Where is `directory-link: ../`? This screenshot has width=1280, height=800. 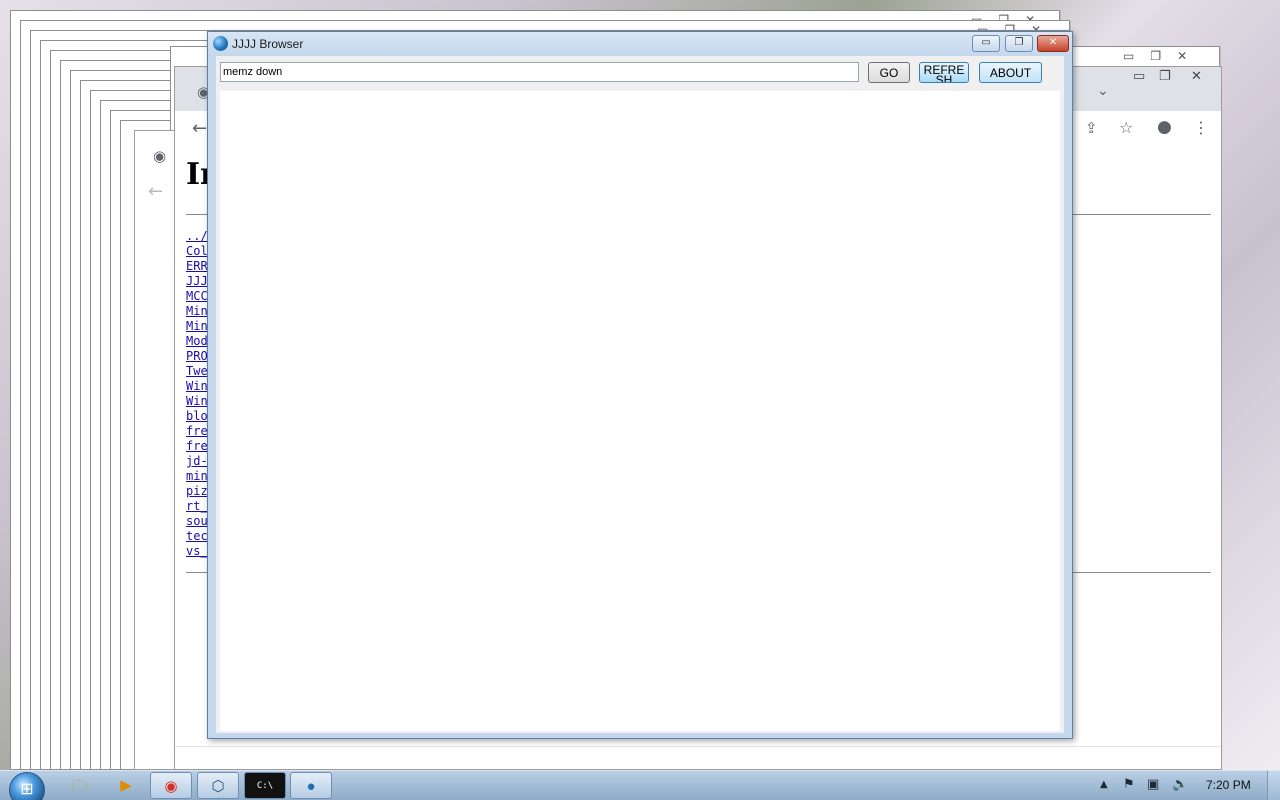 directory-link: ../ is located at coordinates (197, 236).